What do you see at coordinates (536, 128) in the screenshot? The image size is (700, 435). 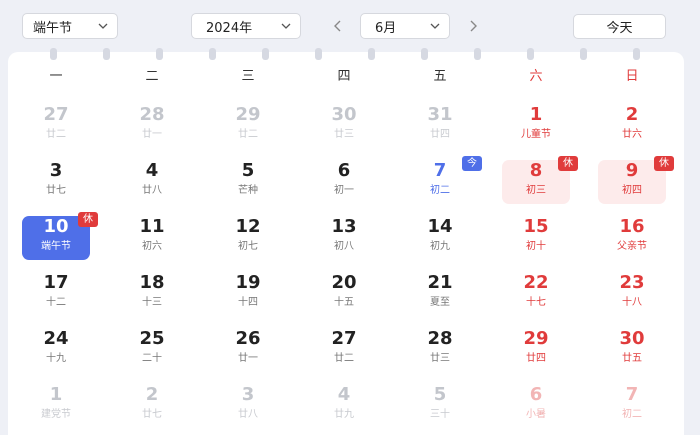 I see `calendar-day: 1 儿童节` at bounding box center [536, 128].